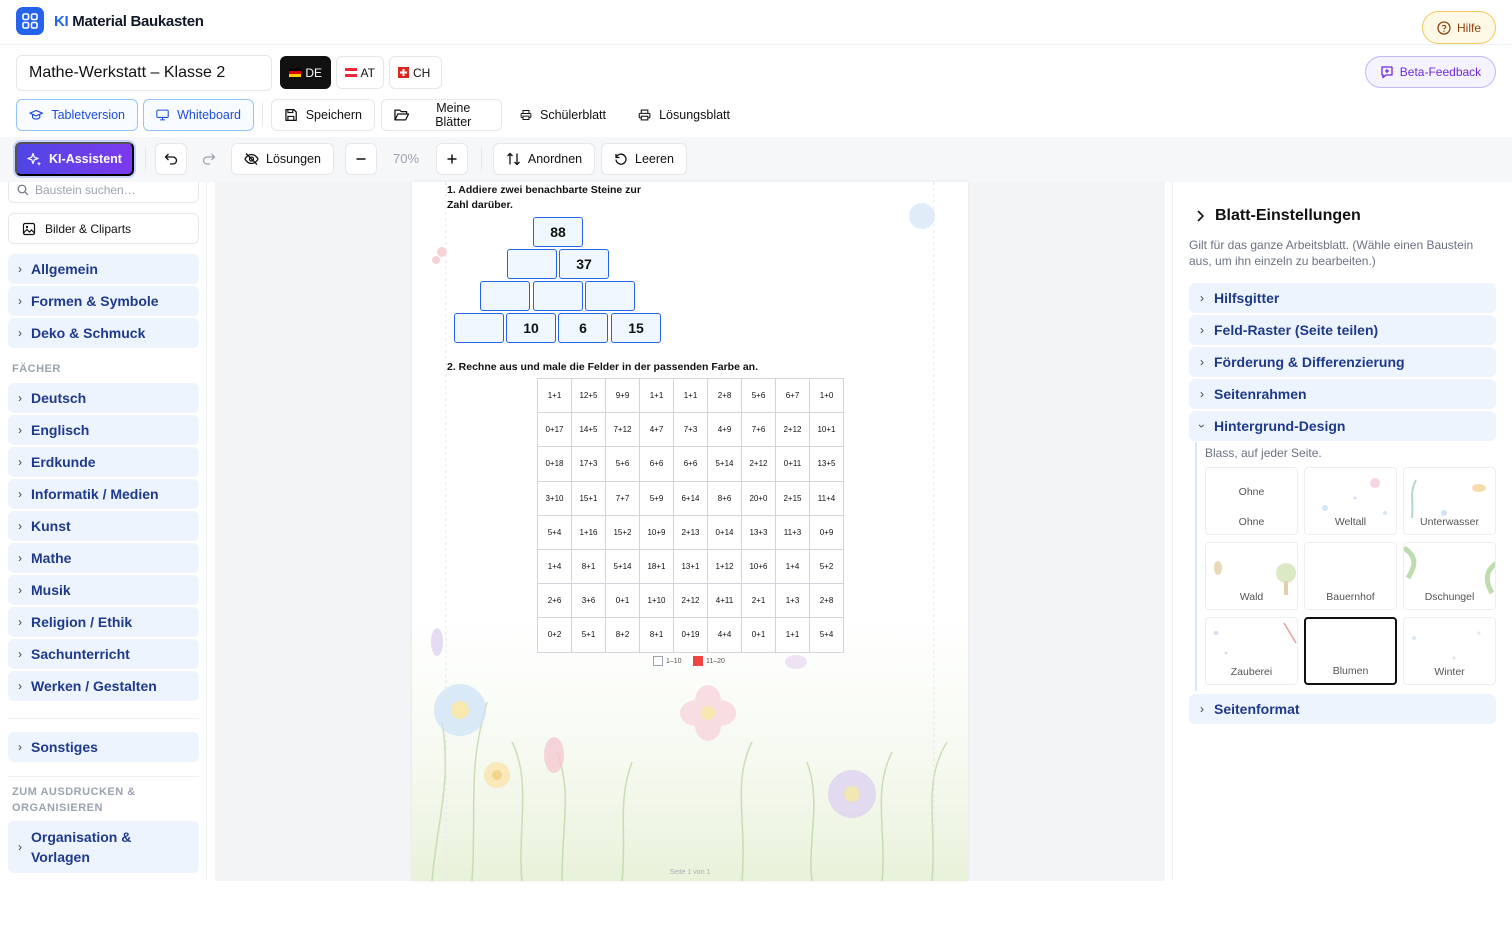 The image size is (1512, 945). I want to click on grid-cell: 7+12, so click(622, 430).